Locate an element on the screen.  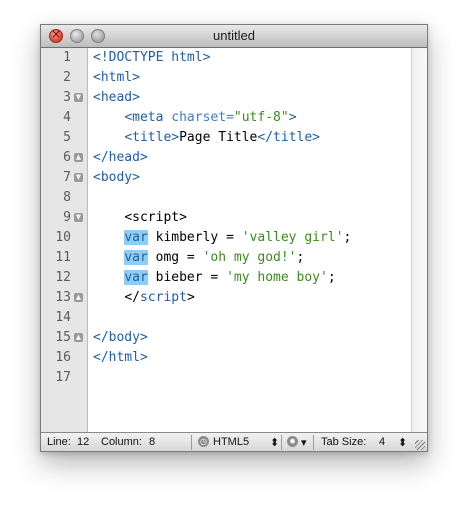
language-select: HTML5 is located at coordinates (231, 442).